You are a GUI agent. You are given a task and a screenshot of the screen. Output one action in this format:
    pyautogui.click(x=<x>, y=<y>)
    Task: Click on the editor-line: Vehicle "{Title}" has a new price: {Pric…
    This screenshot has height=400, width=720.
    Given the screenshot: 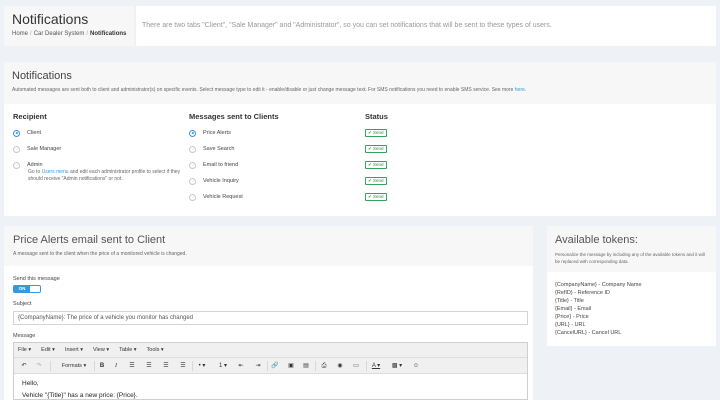 What is the action you would take?
    pyautogui.click(x=80, y=395)
    